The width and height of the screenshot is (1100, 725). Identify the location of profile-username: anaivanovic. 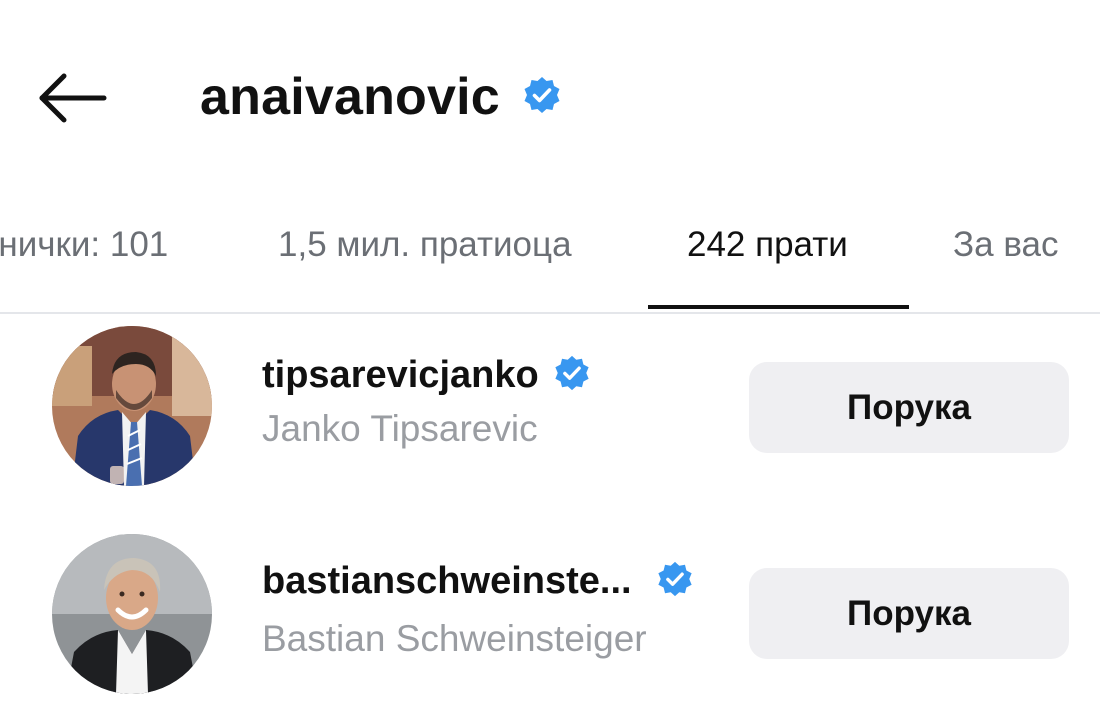
(350, 97).